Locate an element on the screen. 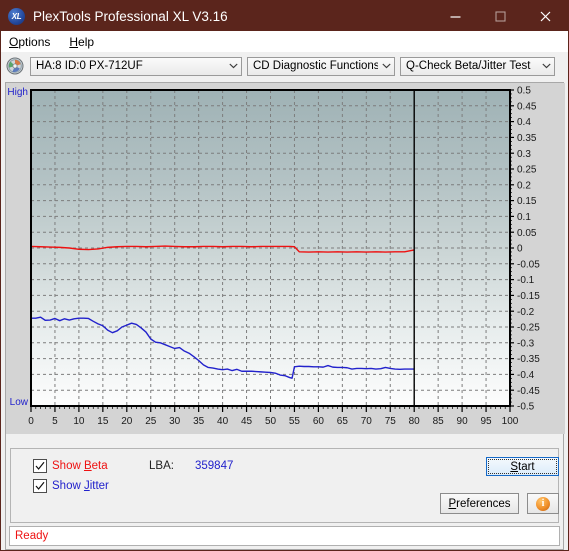 This screenshot has width=569, height=551. x-tick-label: 95 is located at coordinates (486, 421).